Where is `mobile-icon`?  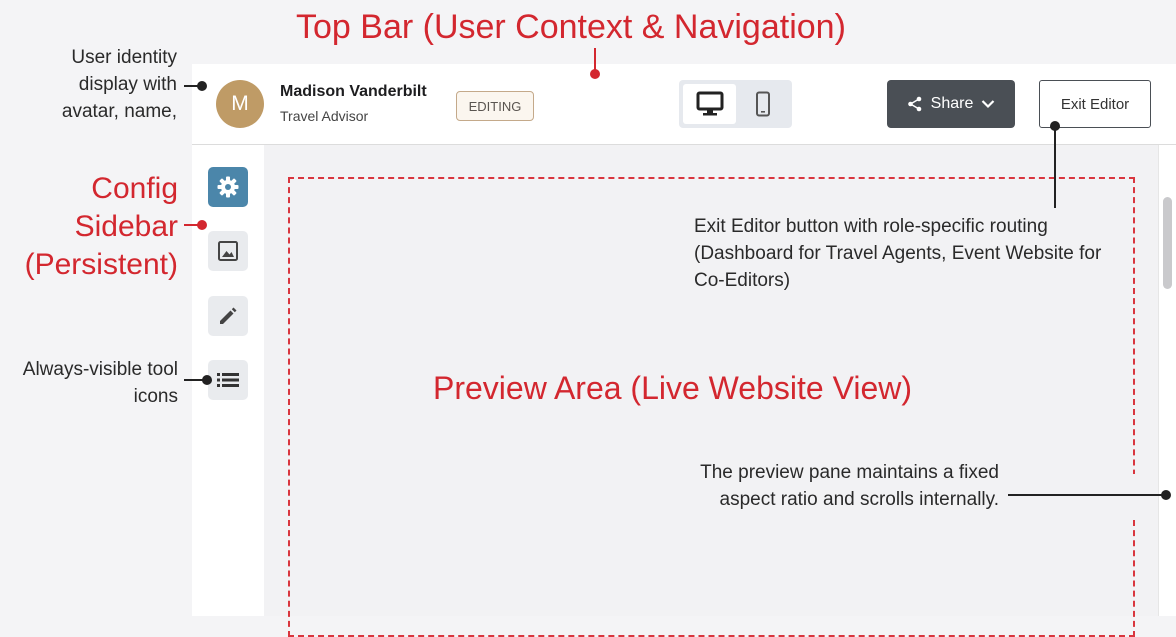 mobile-icon is located at coordinates (763, 104).